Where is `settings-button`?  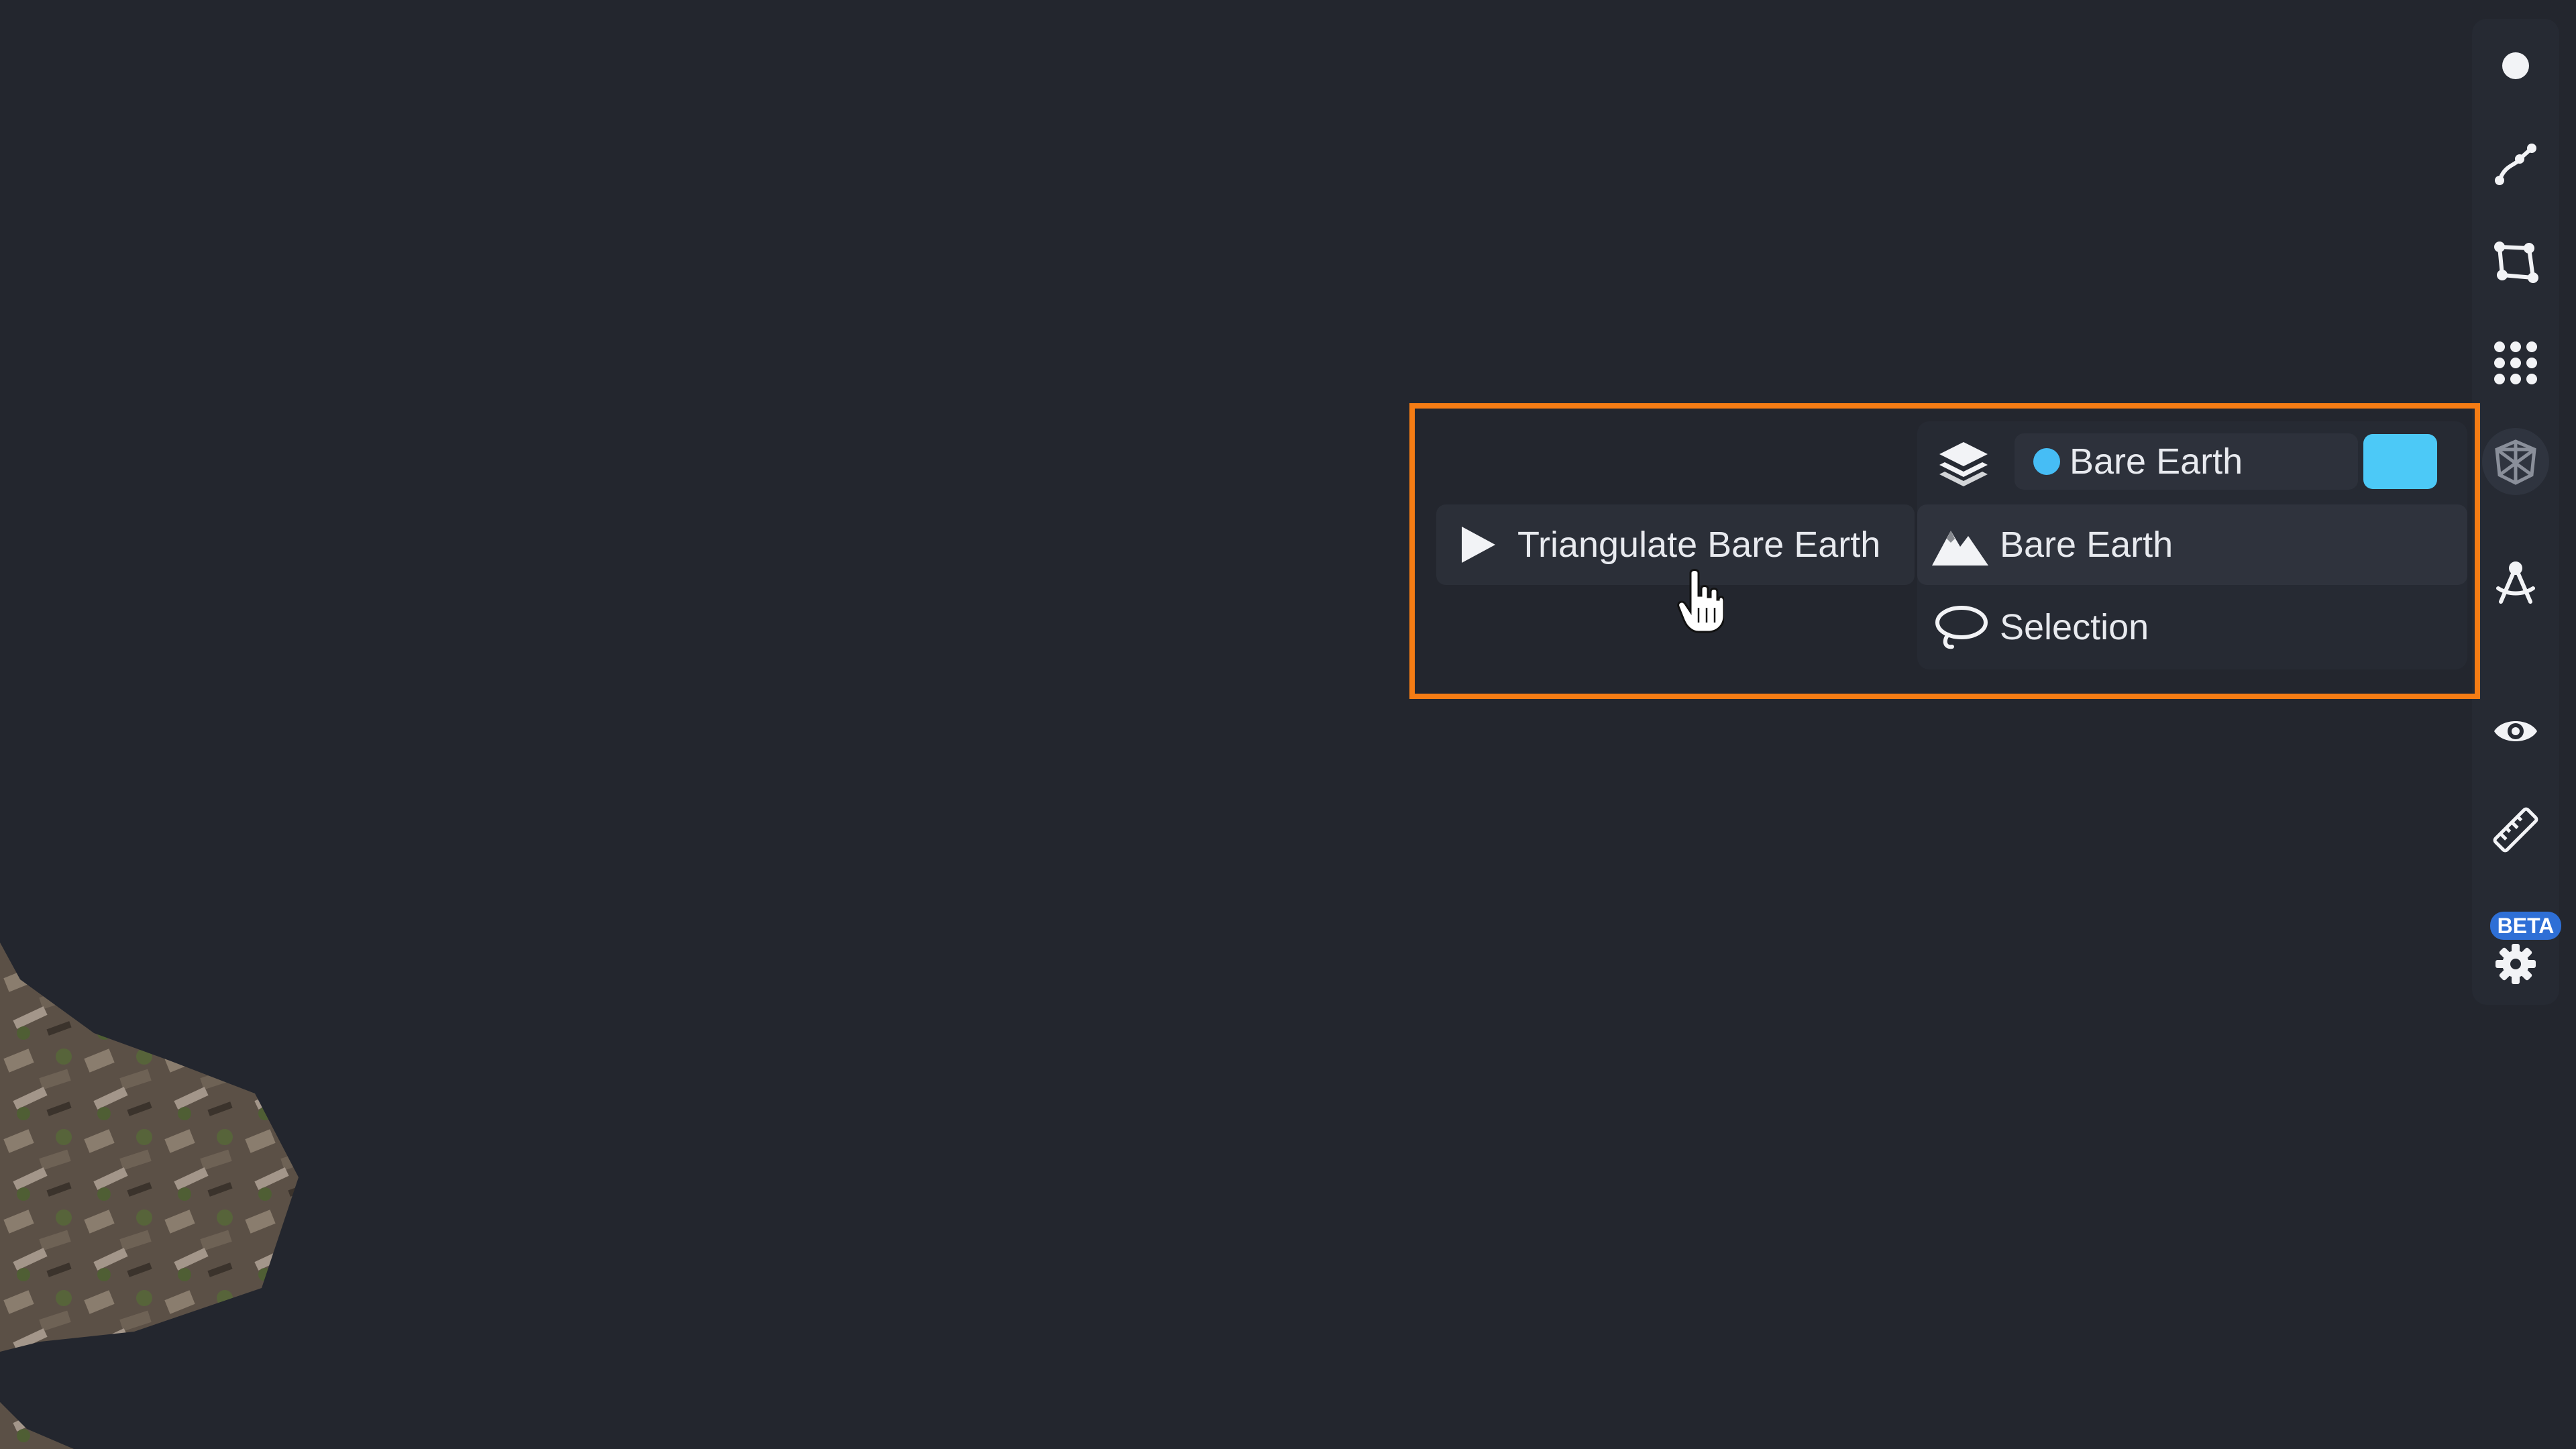
settings-button is located at coordinates (2515, 964).